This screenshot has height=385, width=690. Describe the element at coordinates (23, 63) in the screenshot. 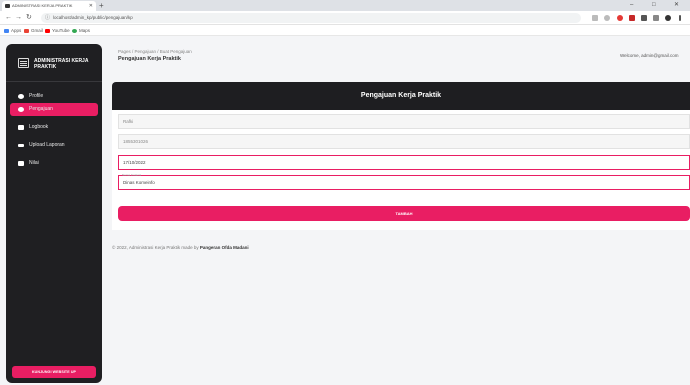

I see `app-logo-icon` at that location.